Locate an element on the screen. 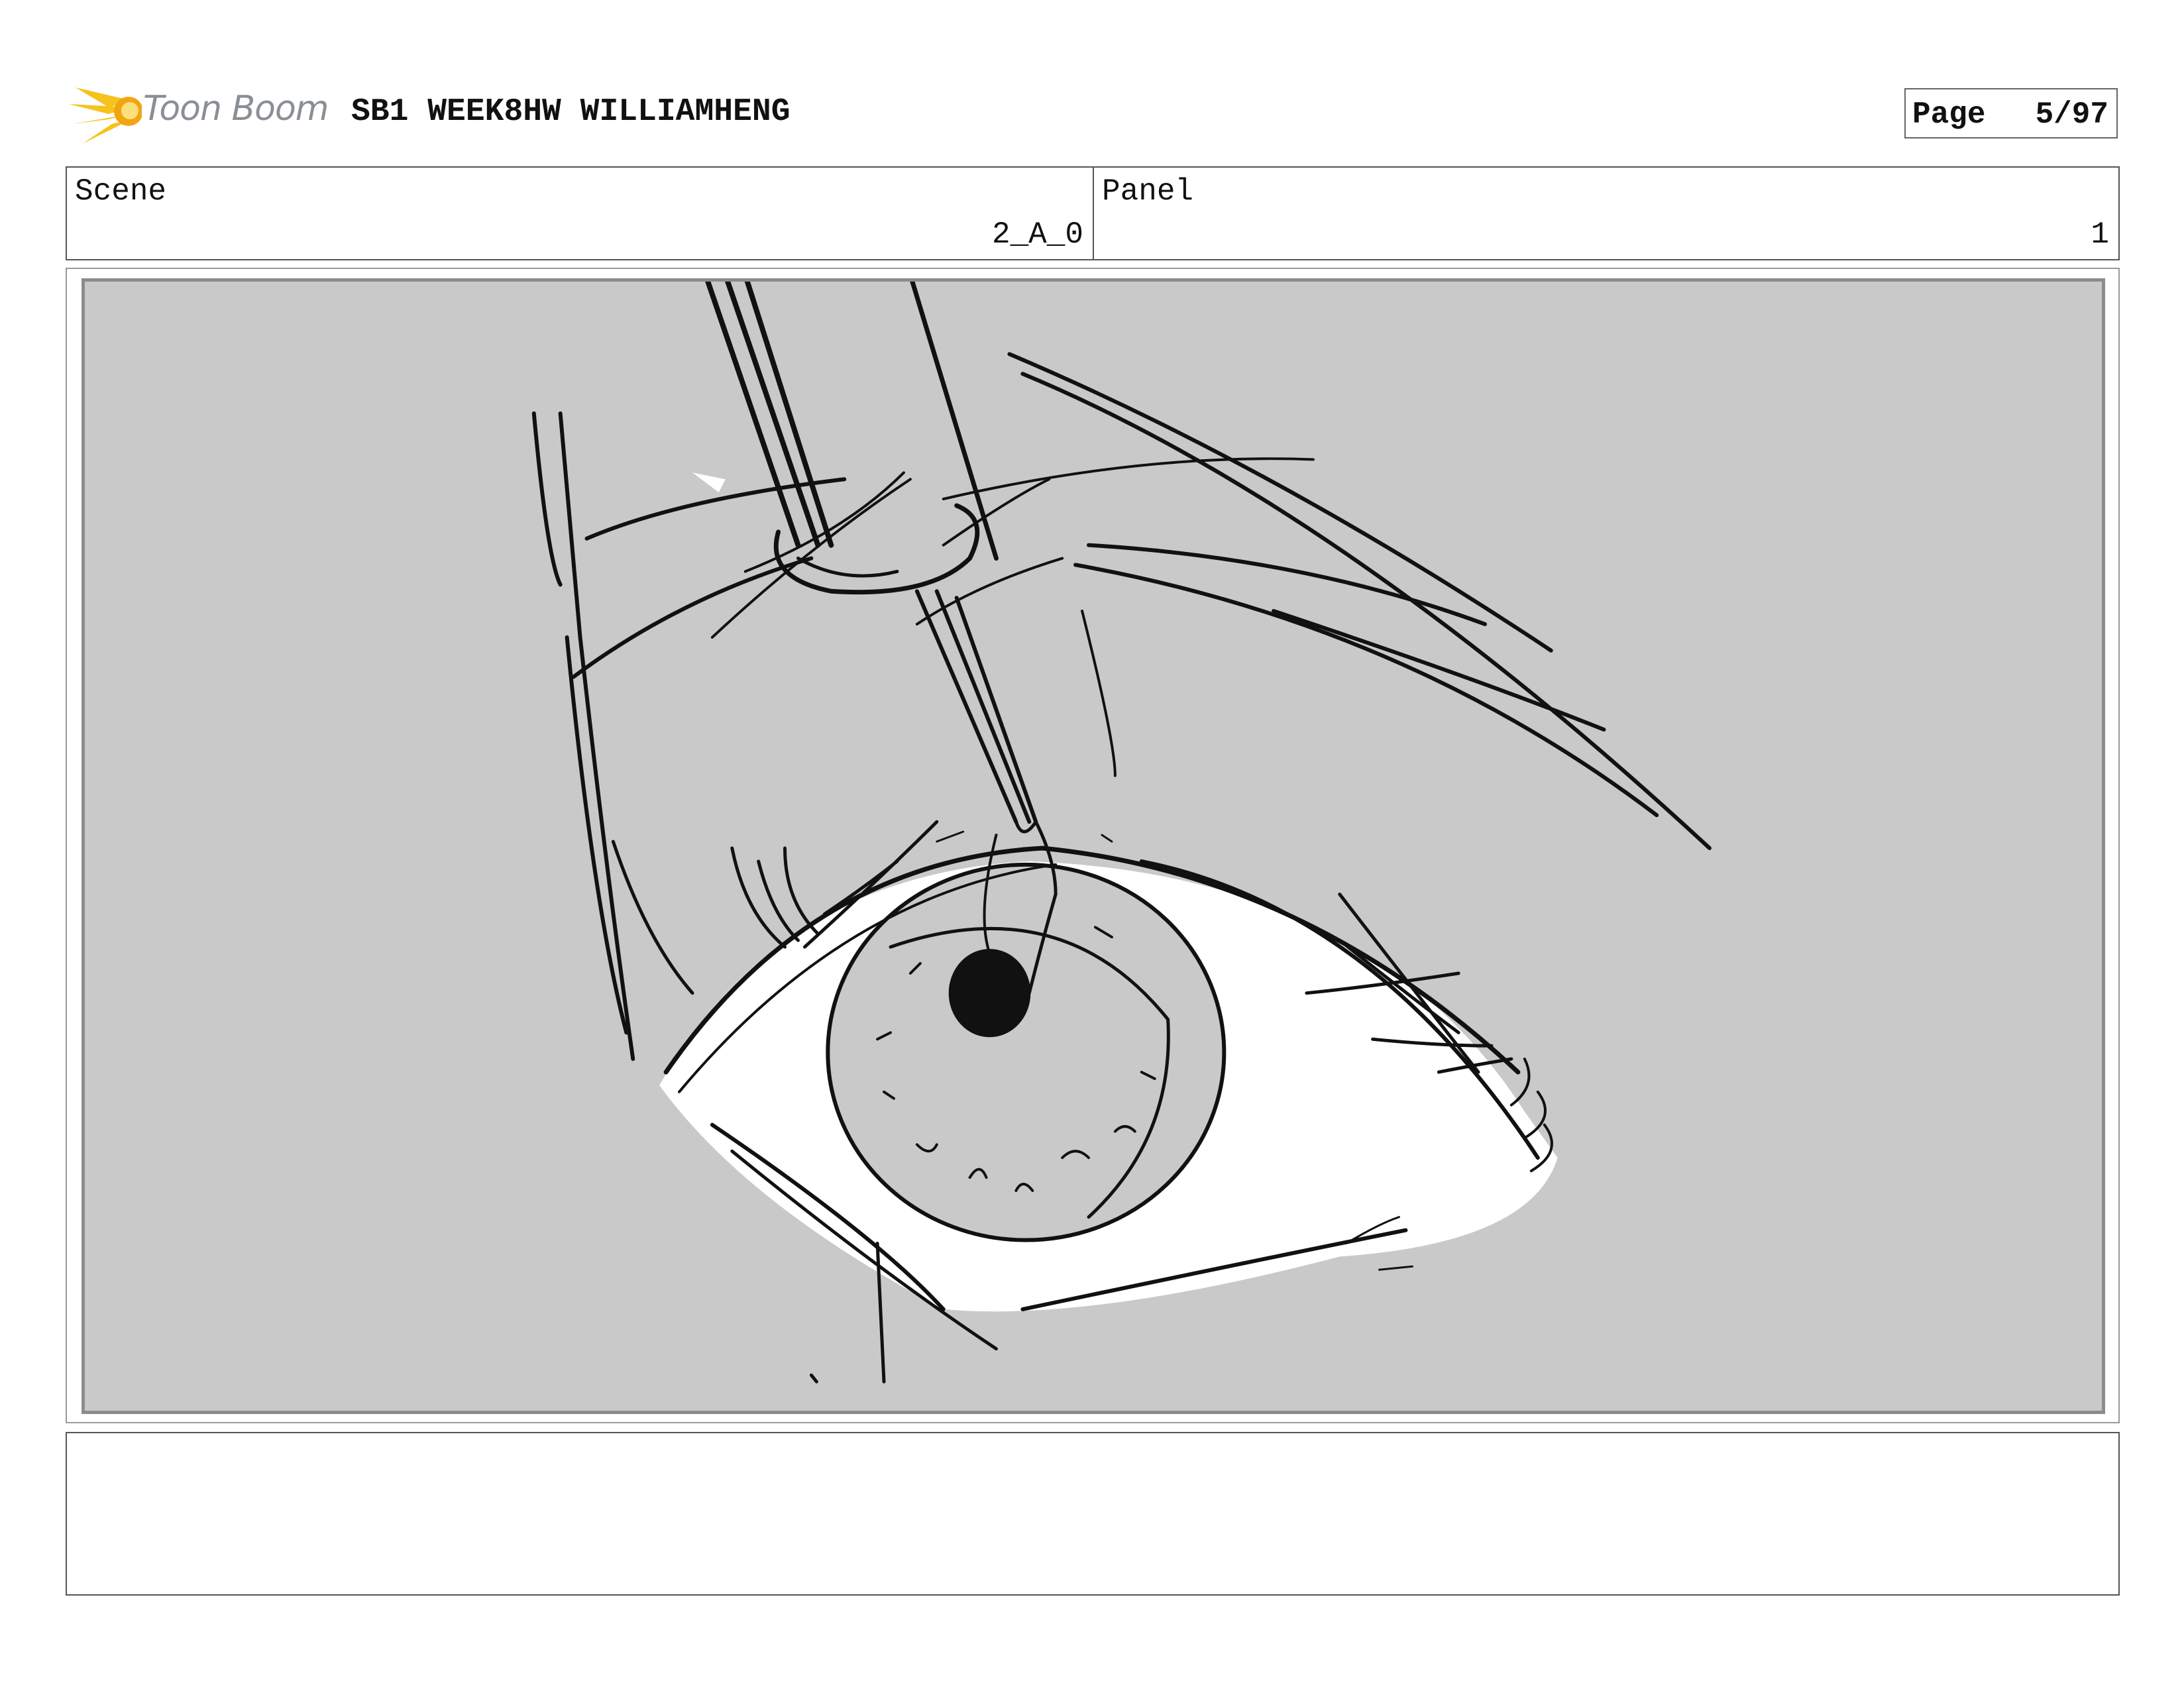 The image size is (2184, 1691). starburst-icon is located at coordinates (106, 116).